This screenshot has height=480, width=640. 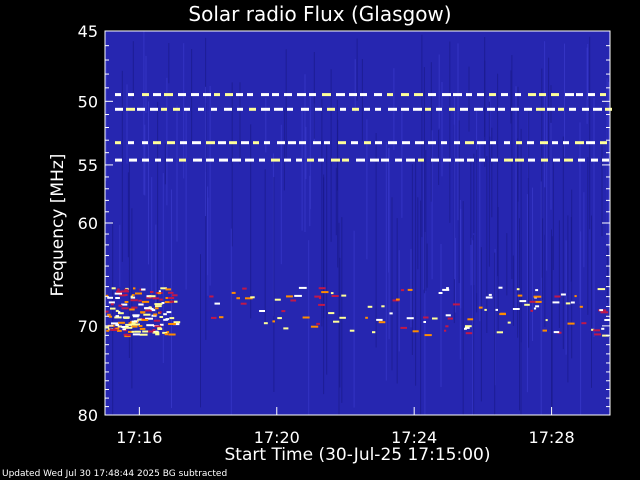 I want to click on y-tick-label: 55, so click(x=88, y=165).